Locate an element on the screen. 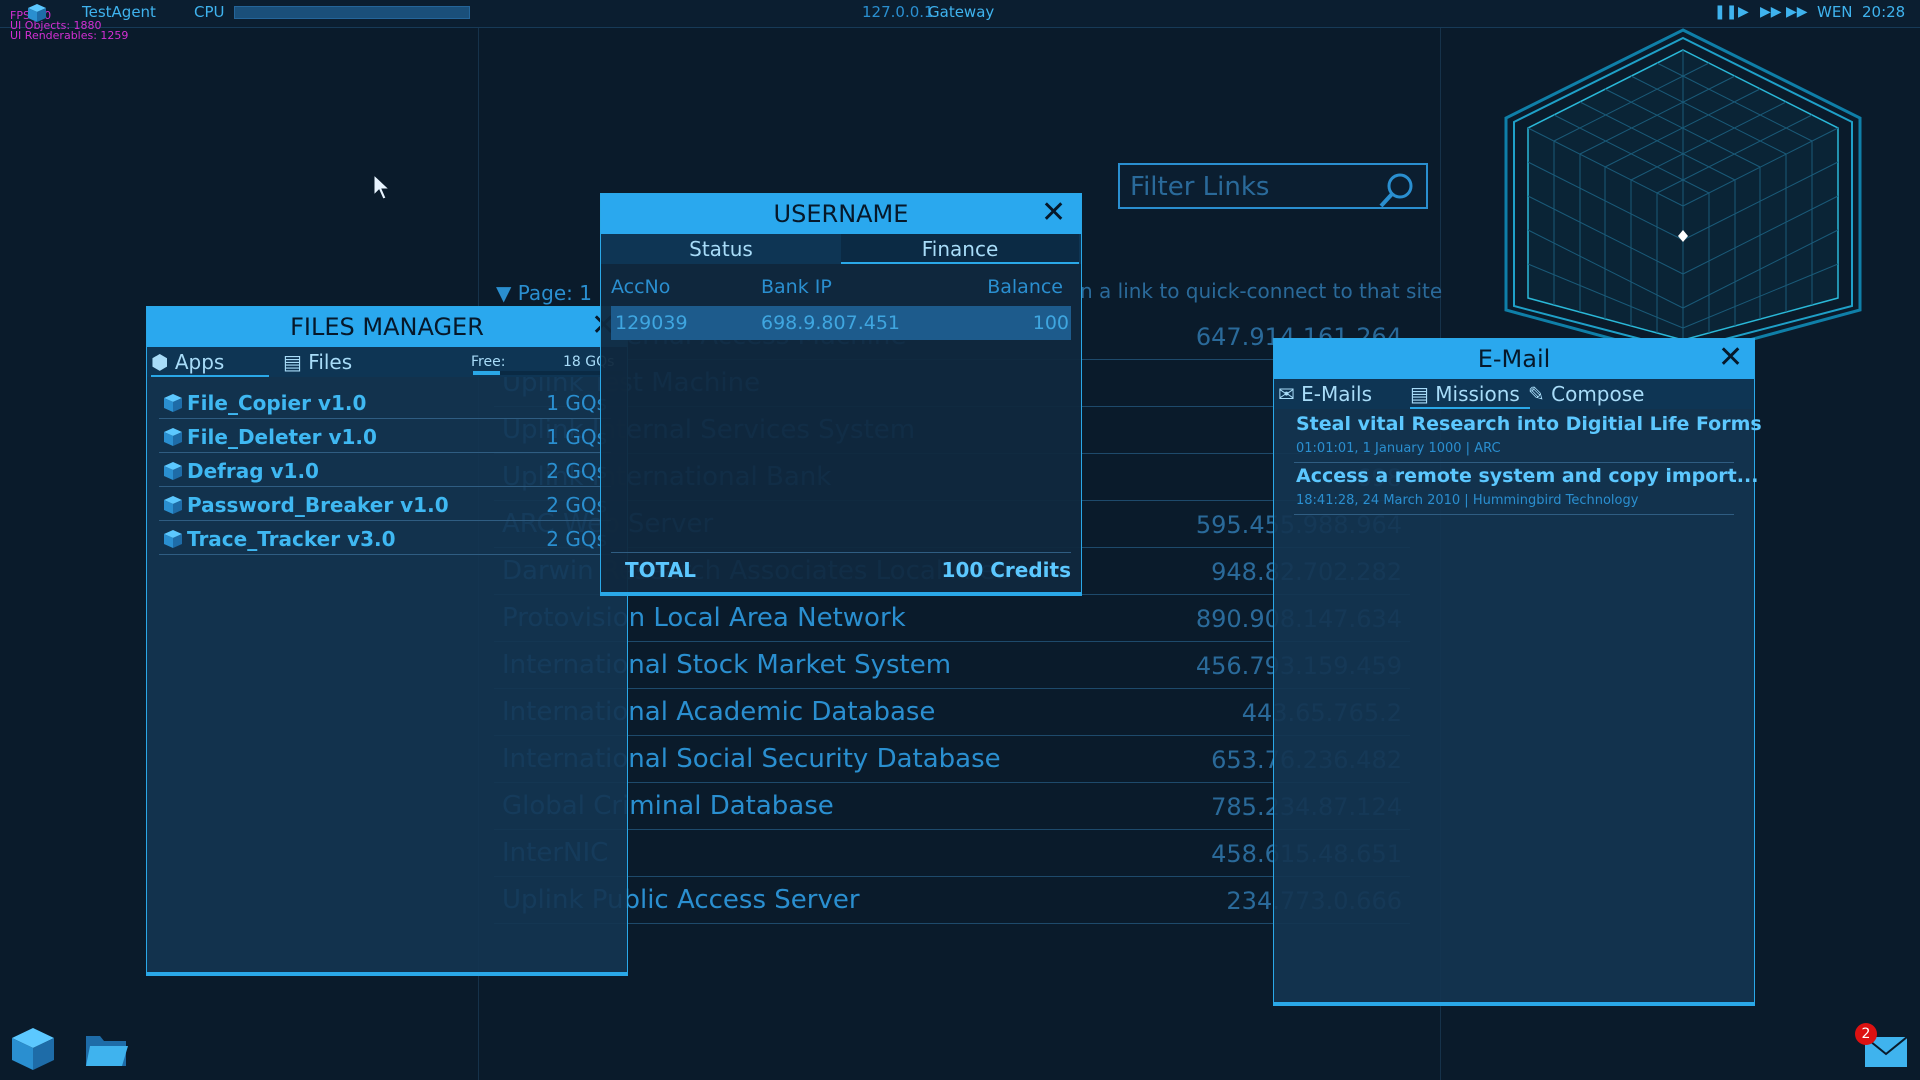  fast-forward-icon: ▶▶ is located at coordinates (1771, 12).